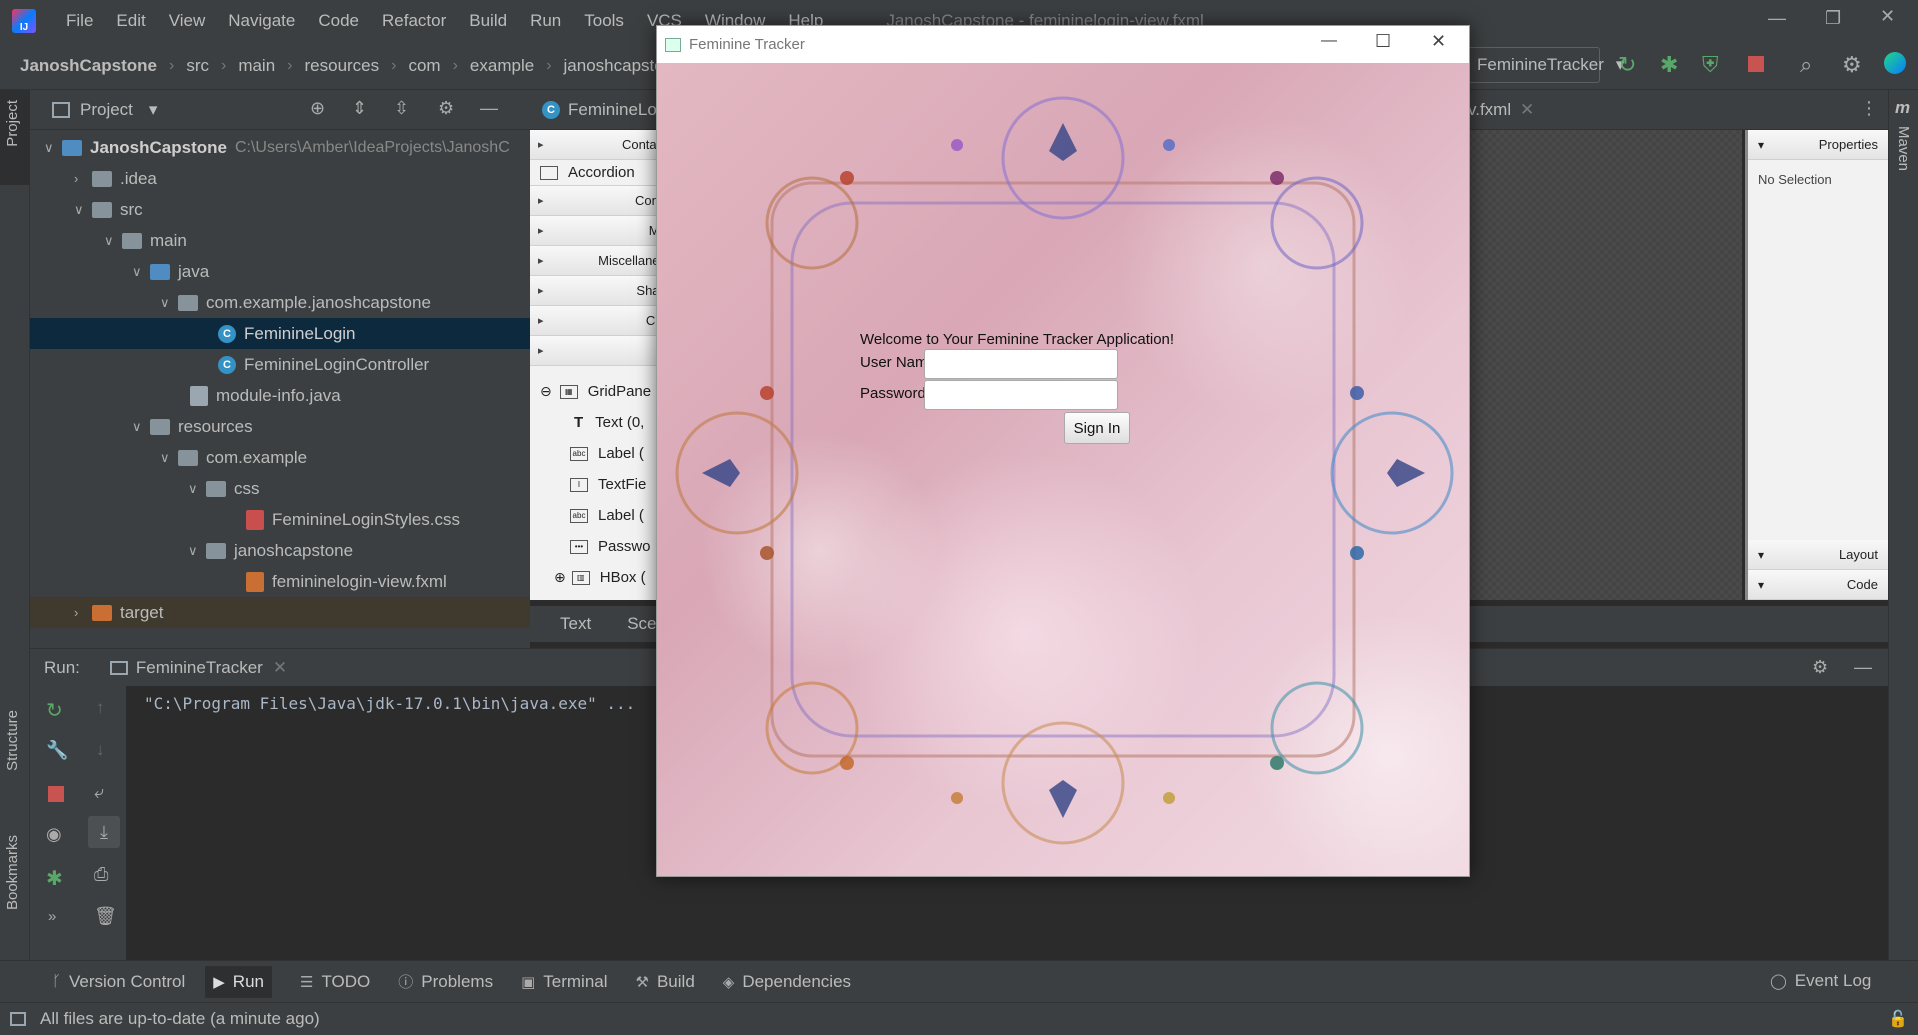 This screenshot has height=1035, width=1918. I want to click on tool-build: ⚒ Build, so click(665, 982).